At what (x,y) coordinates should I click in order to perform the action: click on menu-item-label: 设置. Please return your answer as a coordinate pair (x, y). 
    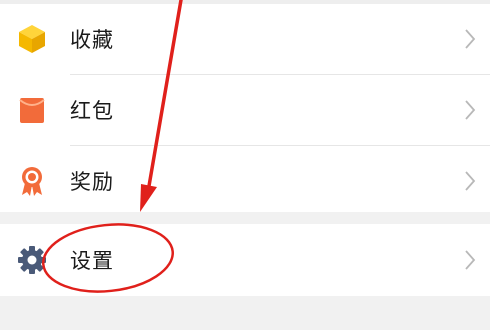
    Looking at the image, I should click on (92, 261).